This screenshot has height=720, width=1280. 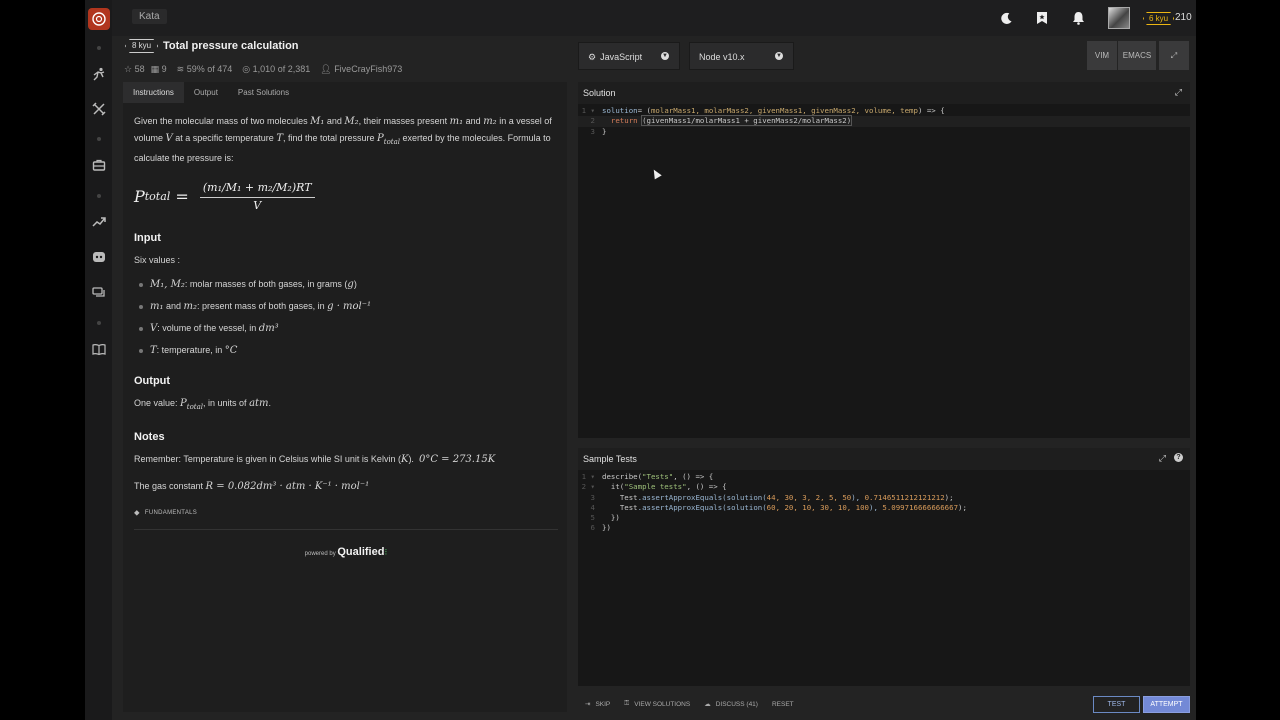 What do you see at coordinates (783, 704) in the screenshot?
I see `reset-button: RESET` at bounding box center [783, 704].